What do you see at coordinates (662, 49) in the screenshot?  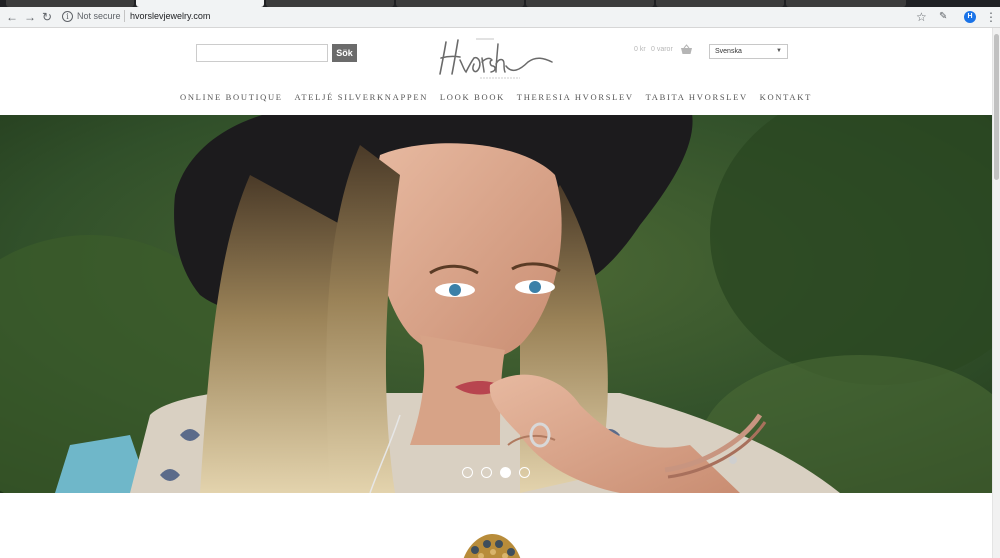 I see `cart-count: 0 varor` at bounding box center [662, 49].